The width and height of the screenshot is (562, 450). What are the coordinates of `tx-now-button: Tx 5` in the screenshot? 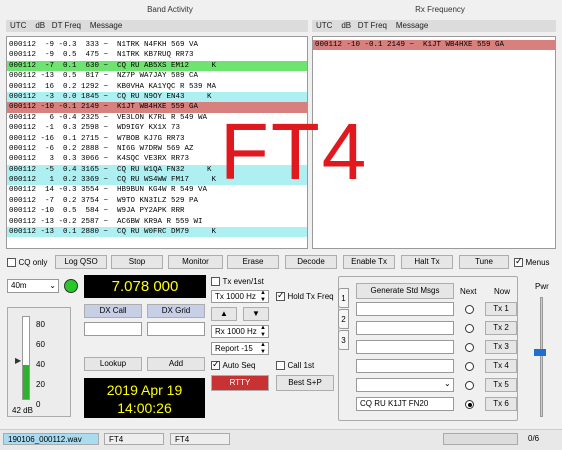 It's located at (501, 385).